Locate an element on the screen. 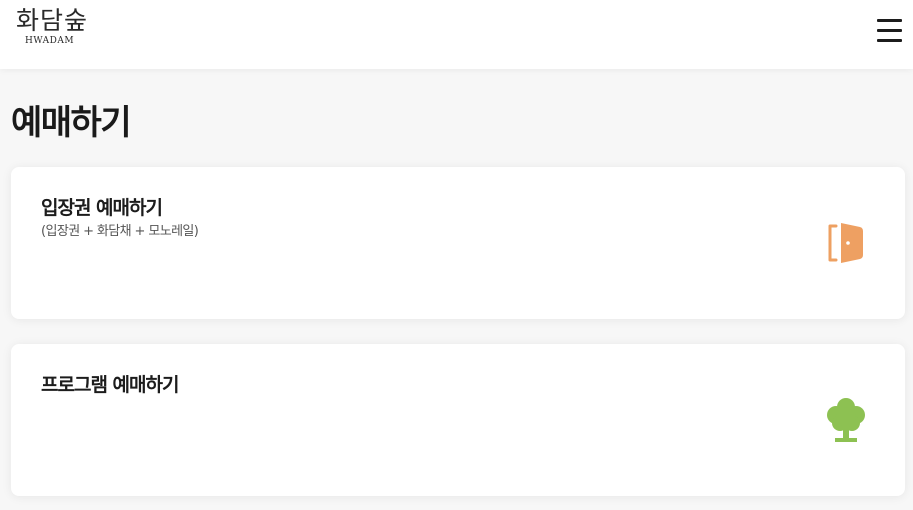  logo-english-text: HWADAM is located at coordinates (50, 41).